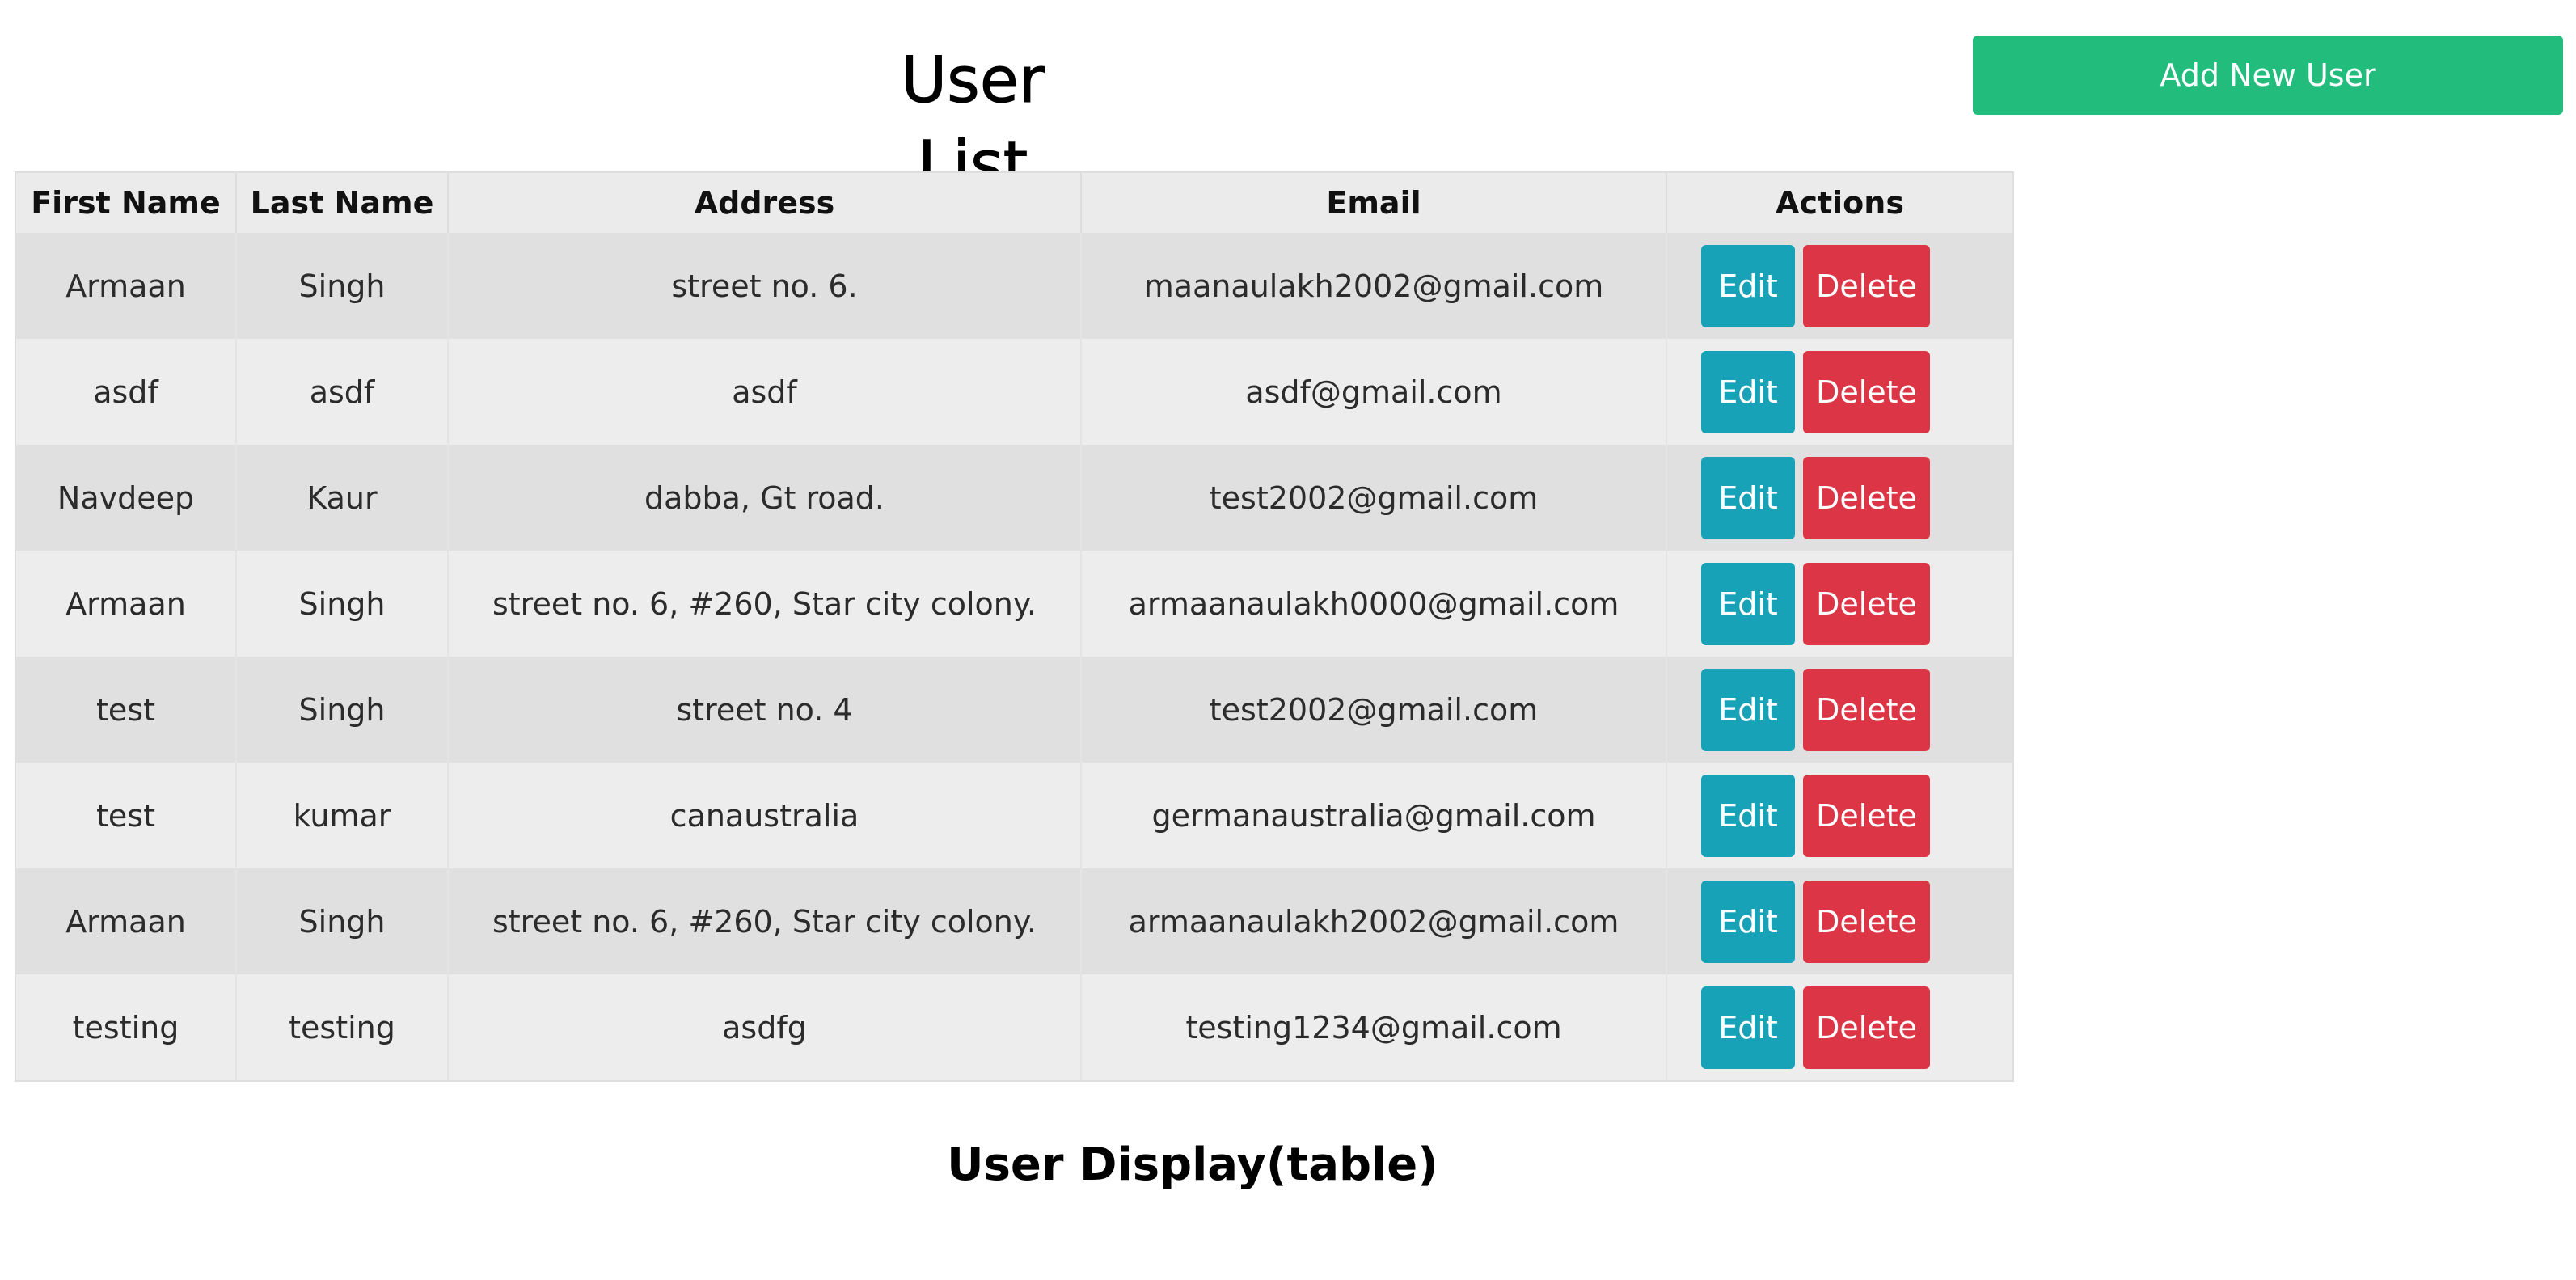 The image size is (2576, 1280). What do you see at coordinates (765, 816) in the screenshot?
I see `cell-address: canaustralia` at bounding box center [765, 816].